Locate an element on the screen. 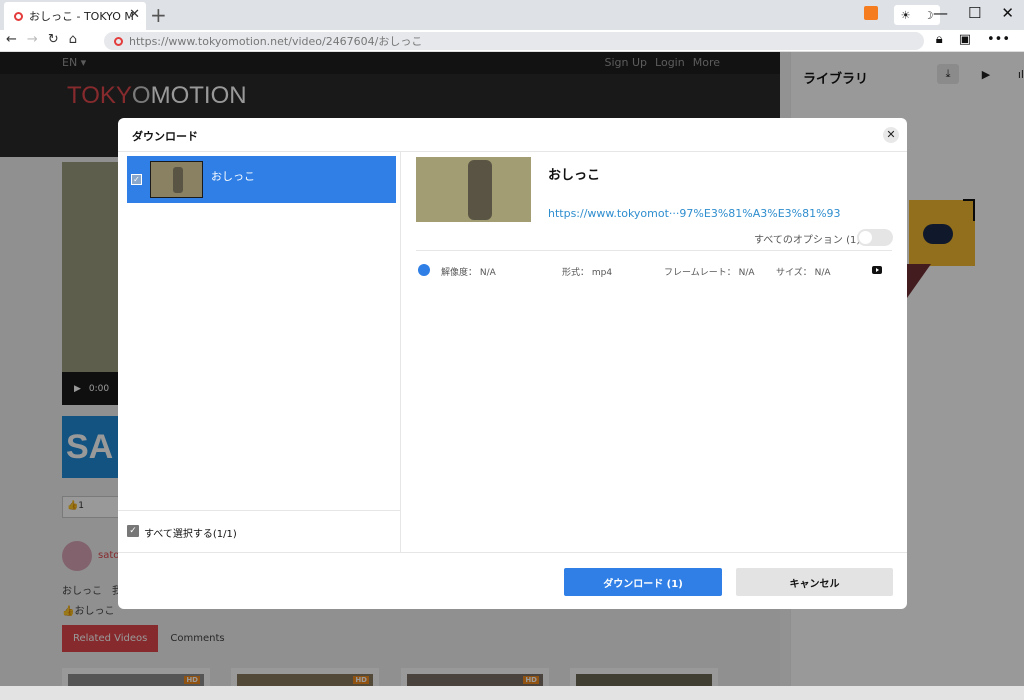  size-value: サイズ： N/A is located at coordinates (803, 273).